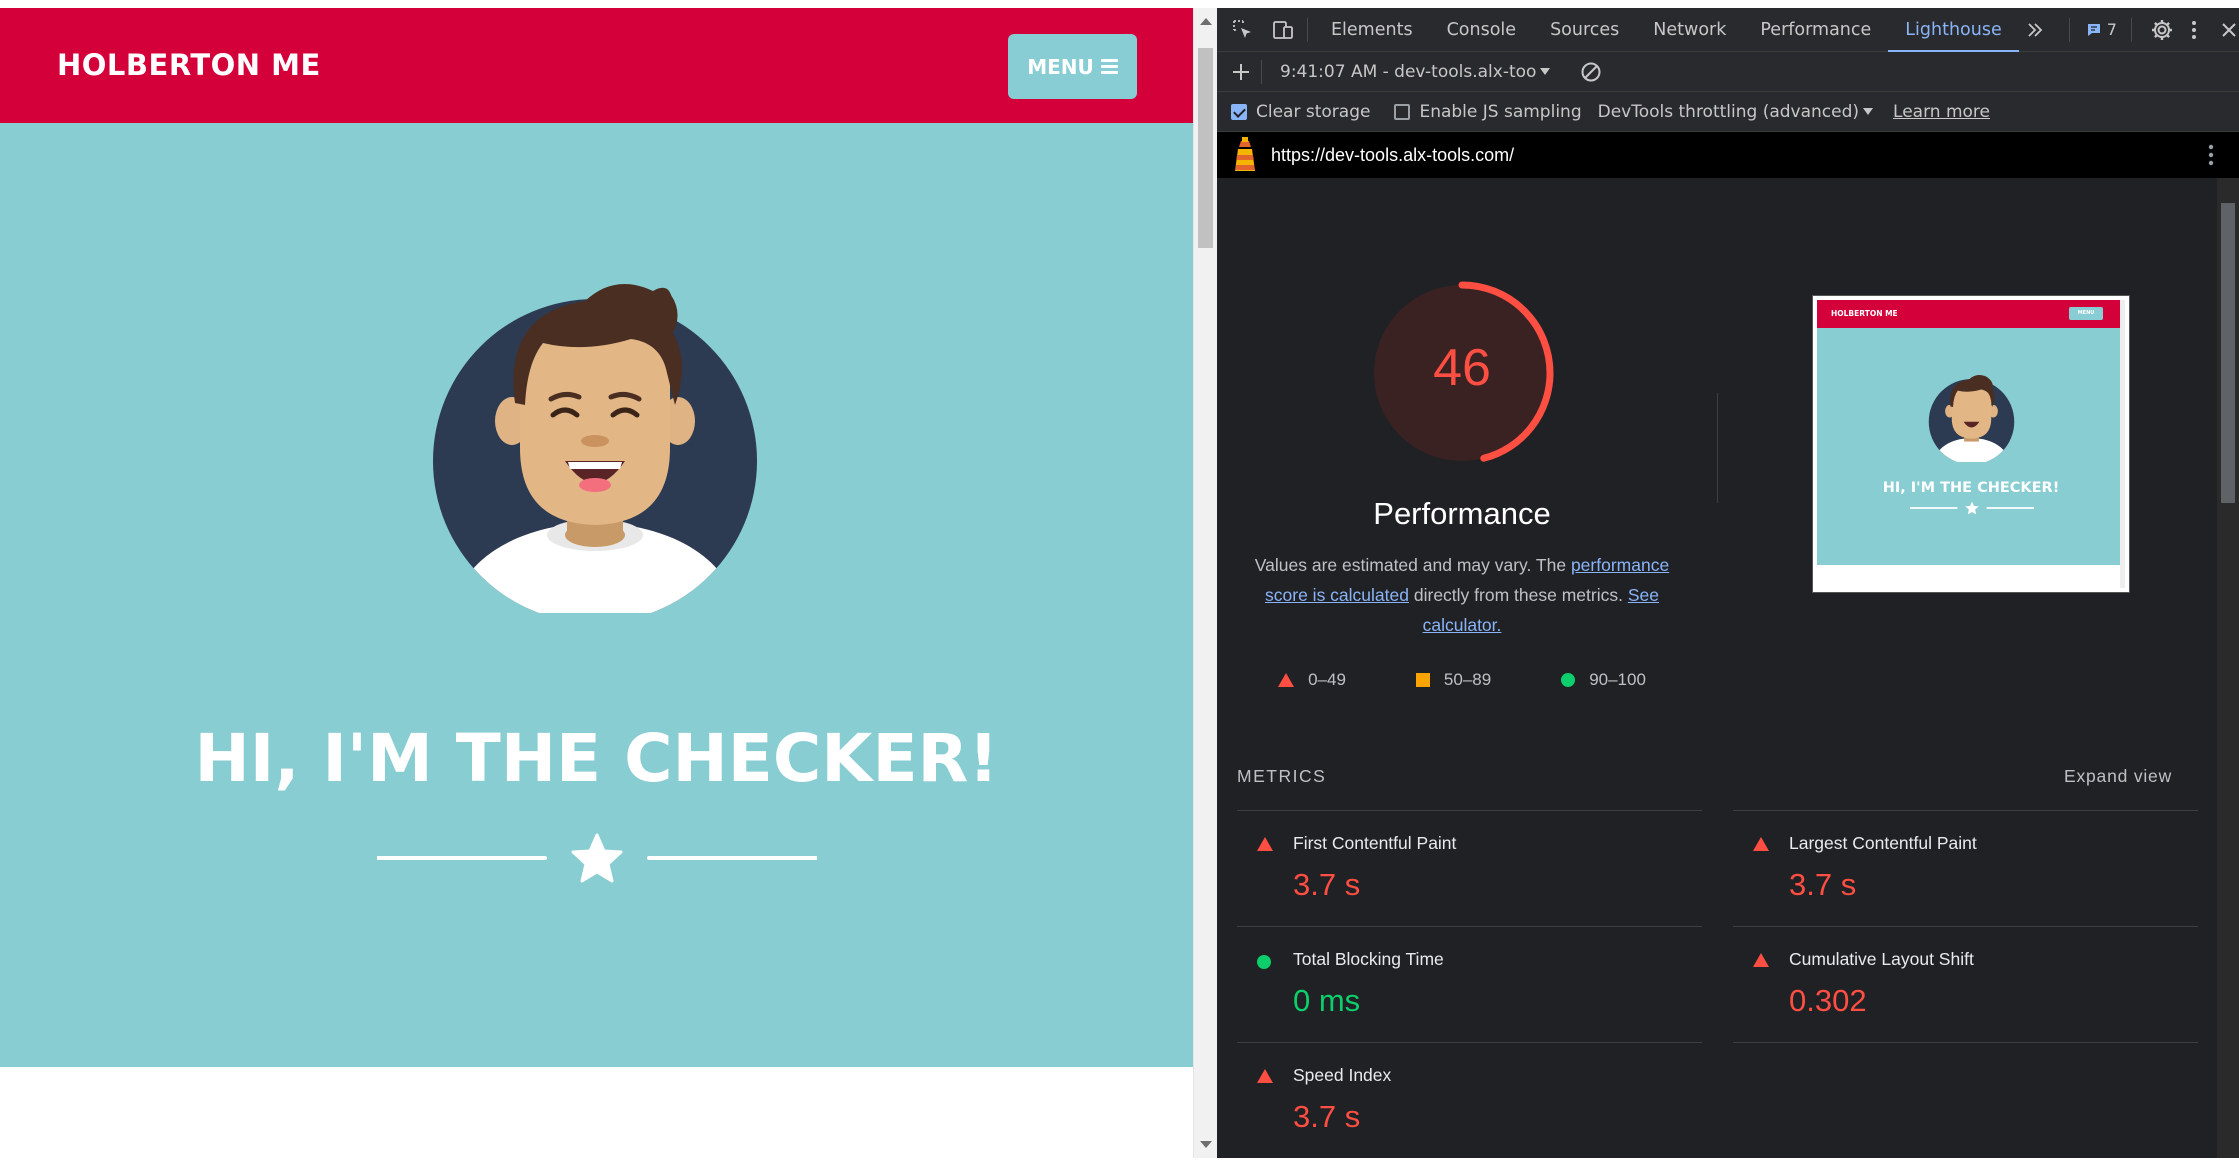  I want to click on report-selector-label: 9:41:07 AM - dev-tools.alx-too, so click(1408, 71).